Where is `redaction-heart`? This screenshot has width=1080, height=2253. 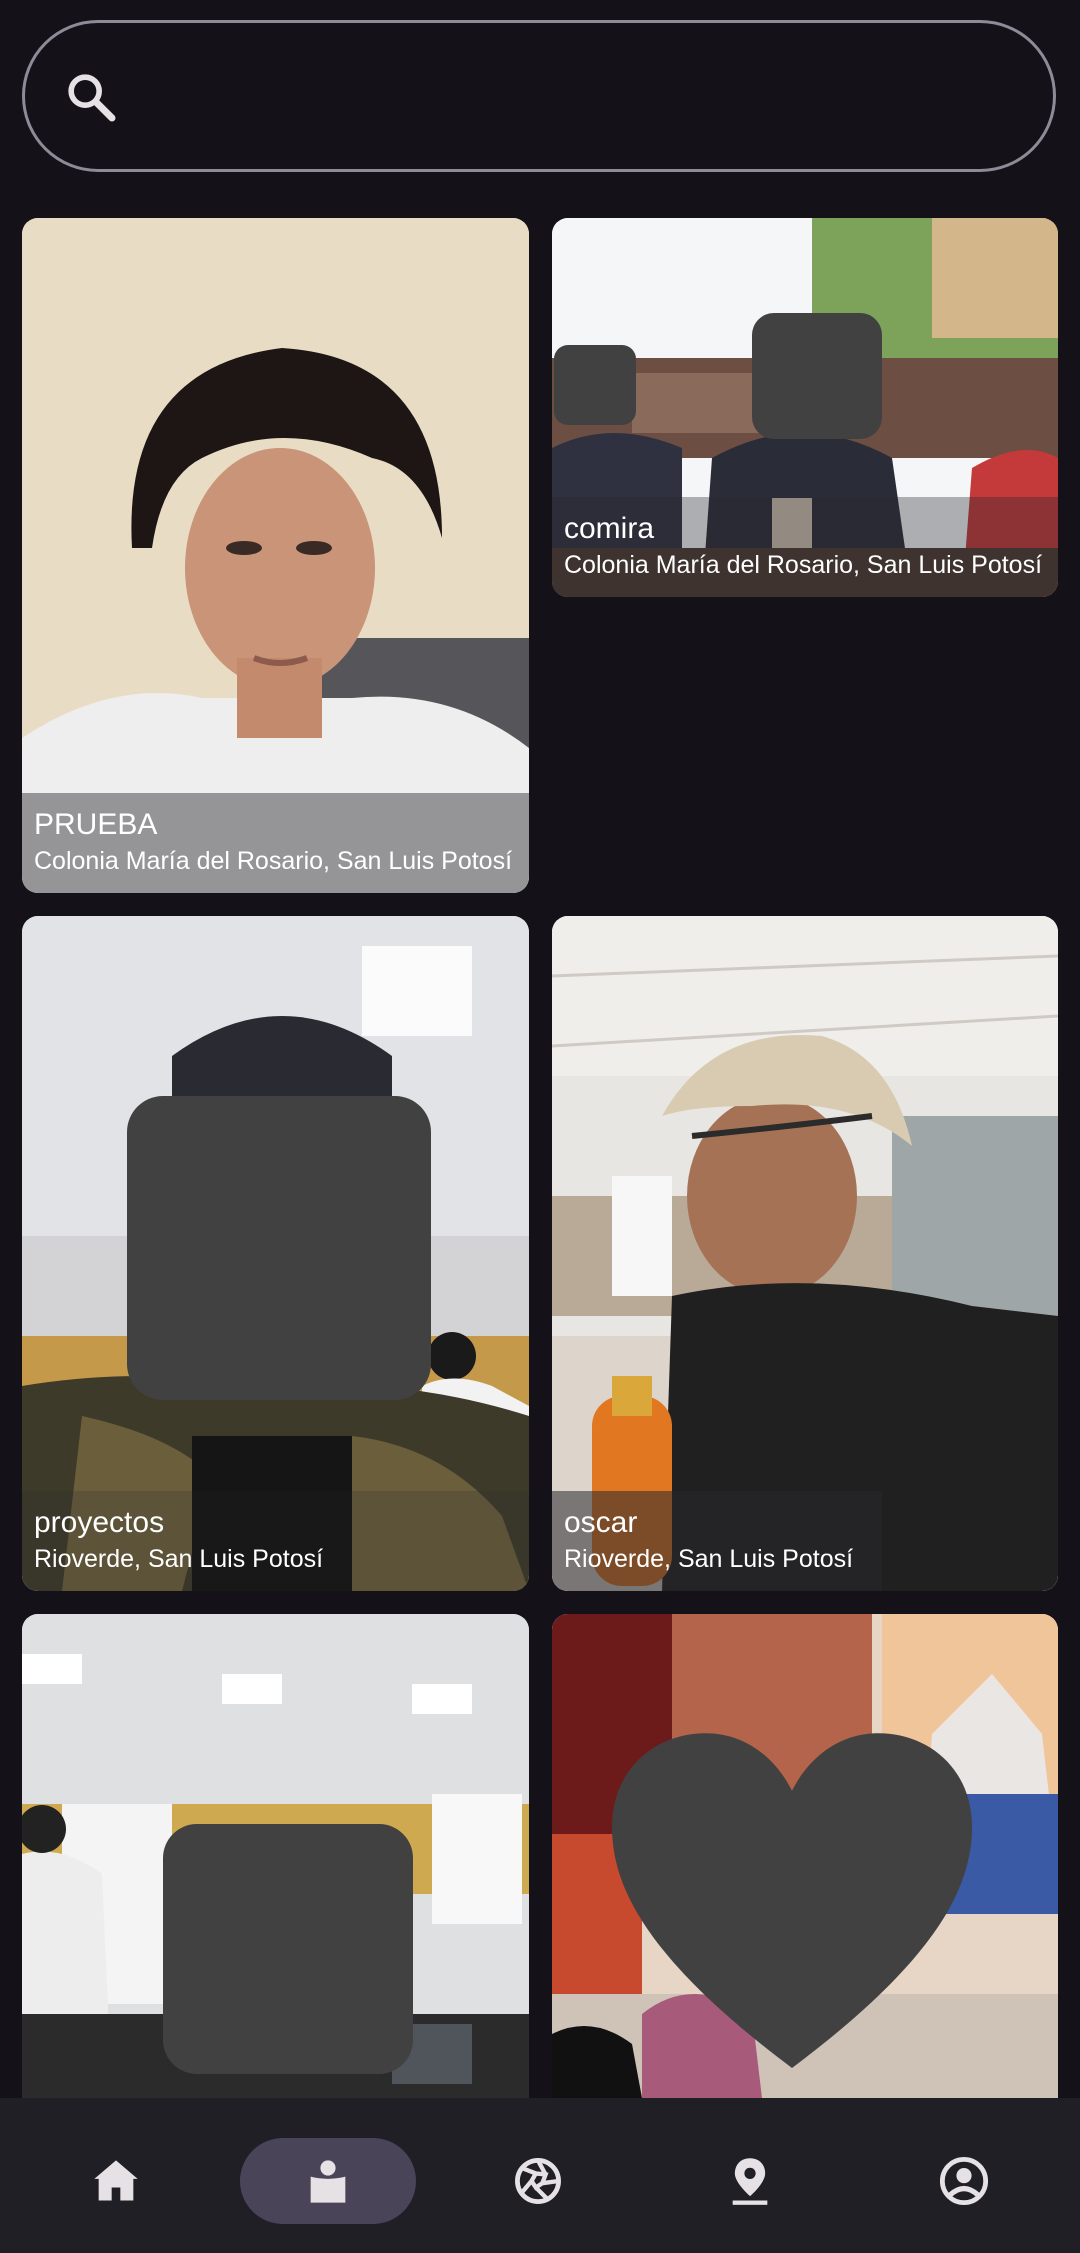
redaction-heart is located at coordinates (792, 1900).